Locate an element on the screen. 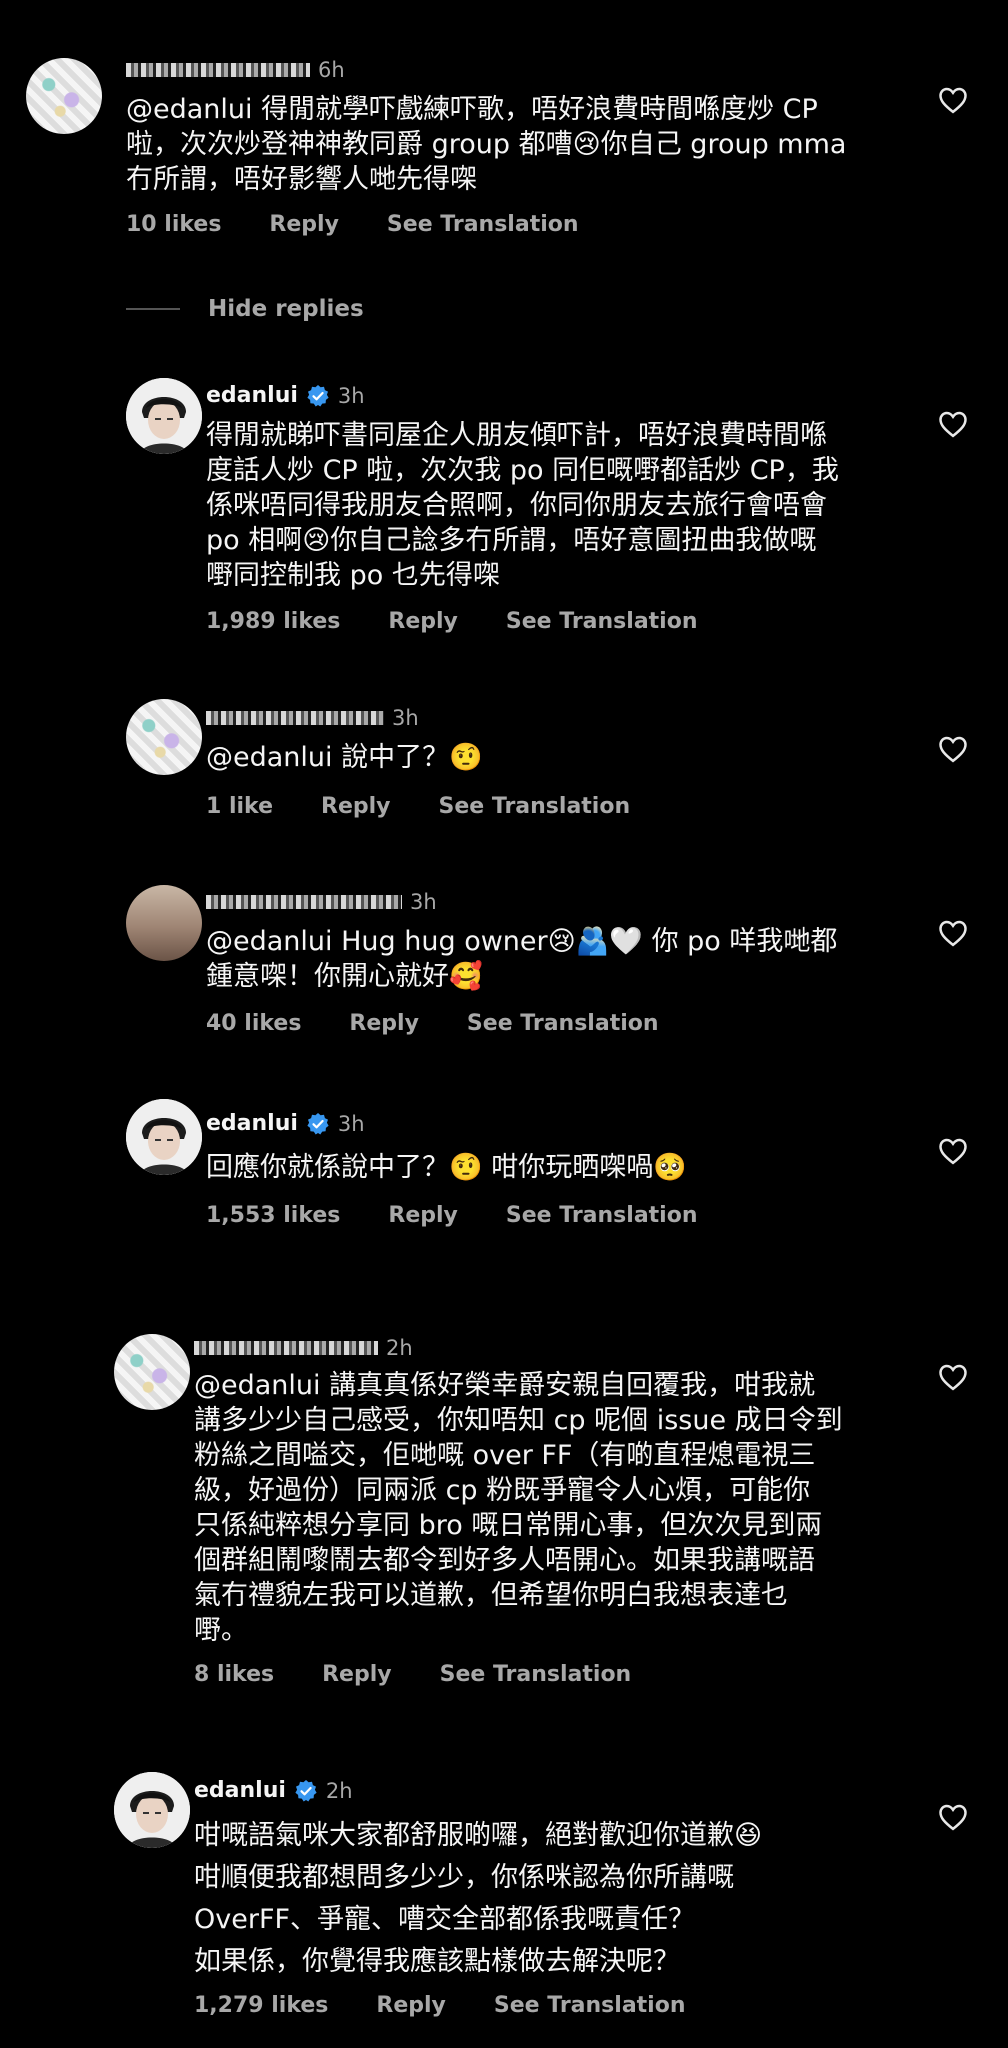 Image resolution: width=1008 pixels, height=2048 pixels. likes-count: 1,989 likes is located at coordinates (273, 621).